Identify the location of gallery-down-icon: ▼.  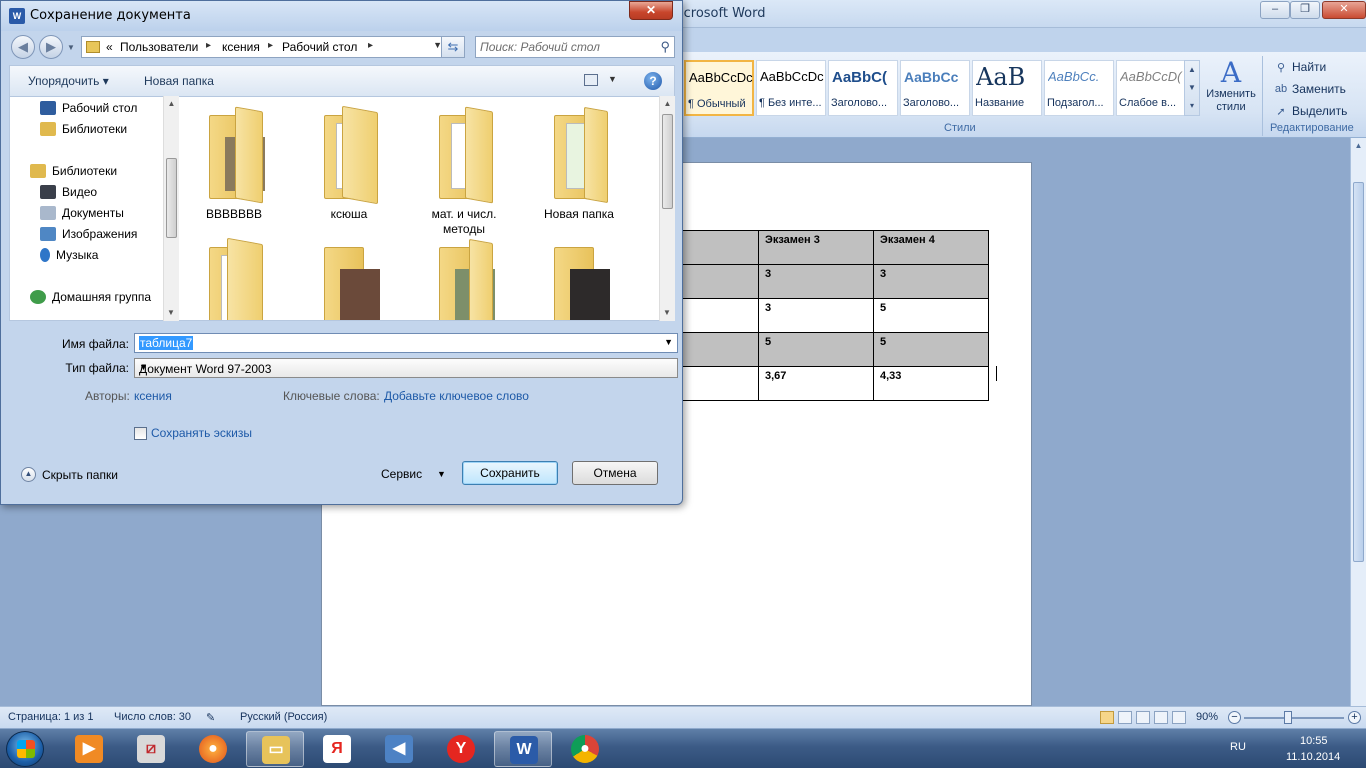
(1192, 88).